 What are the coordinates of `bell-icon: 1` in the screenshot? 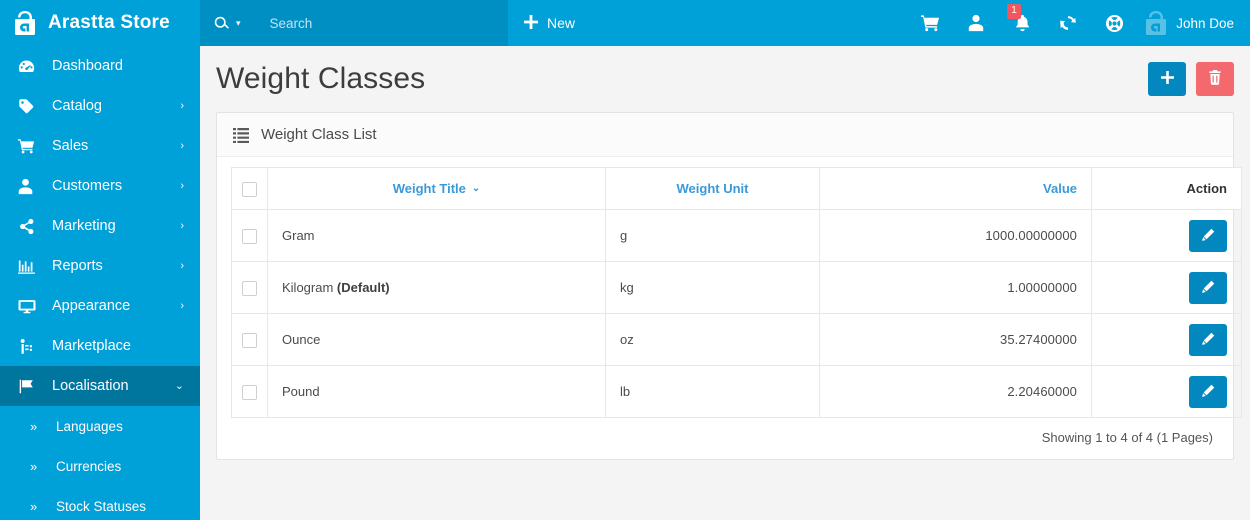 It's located at (1022, 23).